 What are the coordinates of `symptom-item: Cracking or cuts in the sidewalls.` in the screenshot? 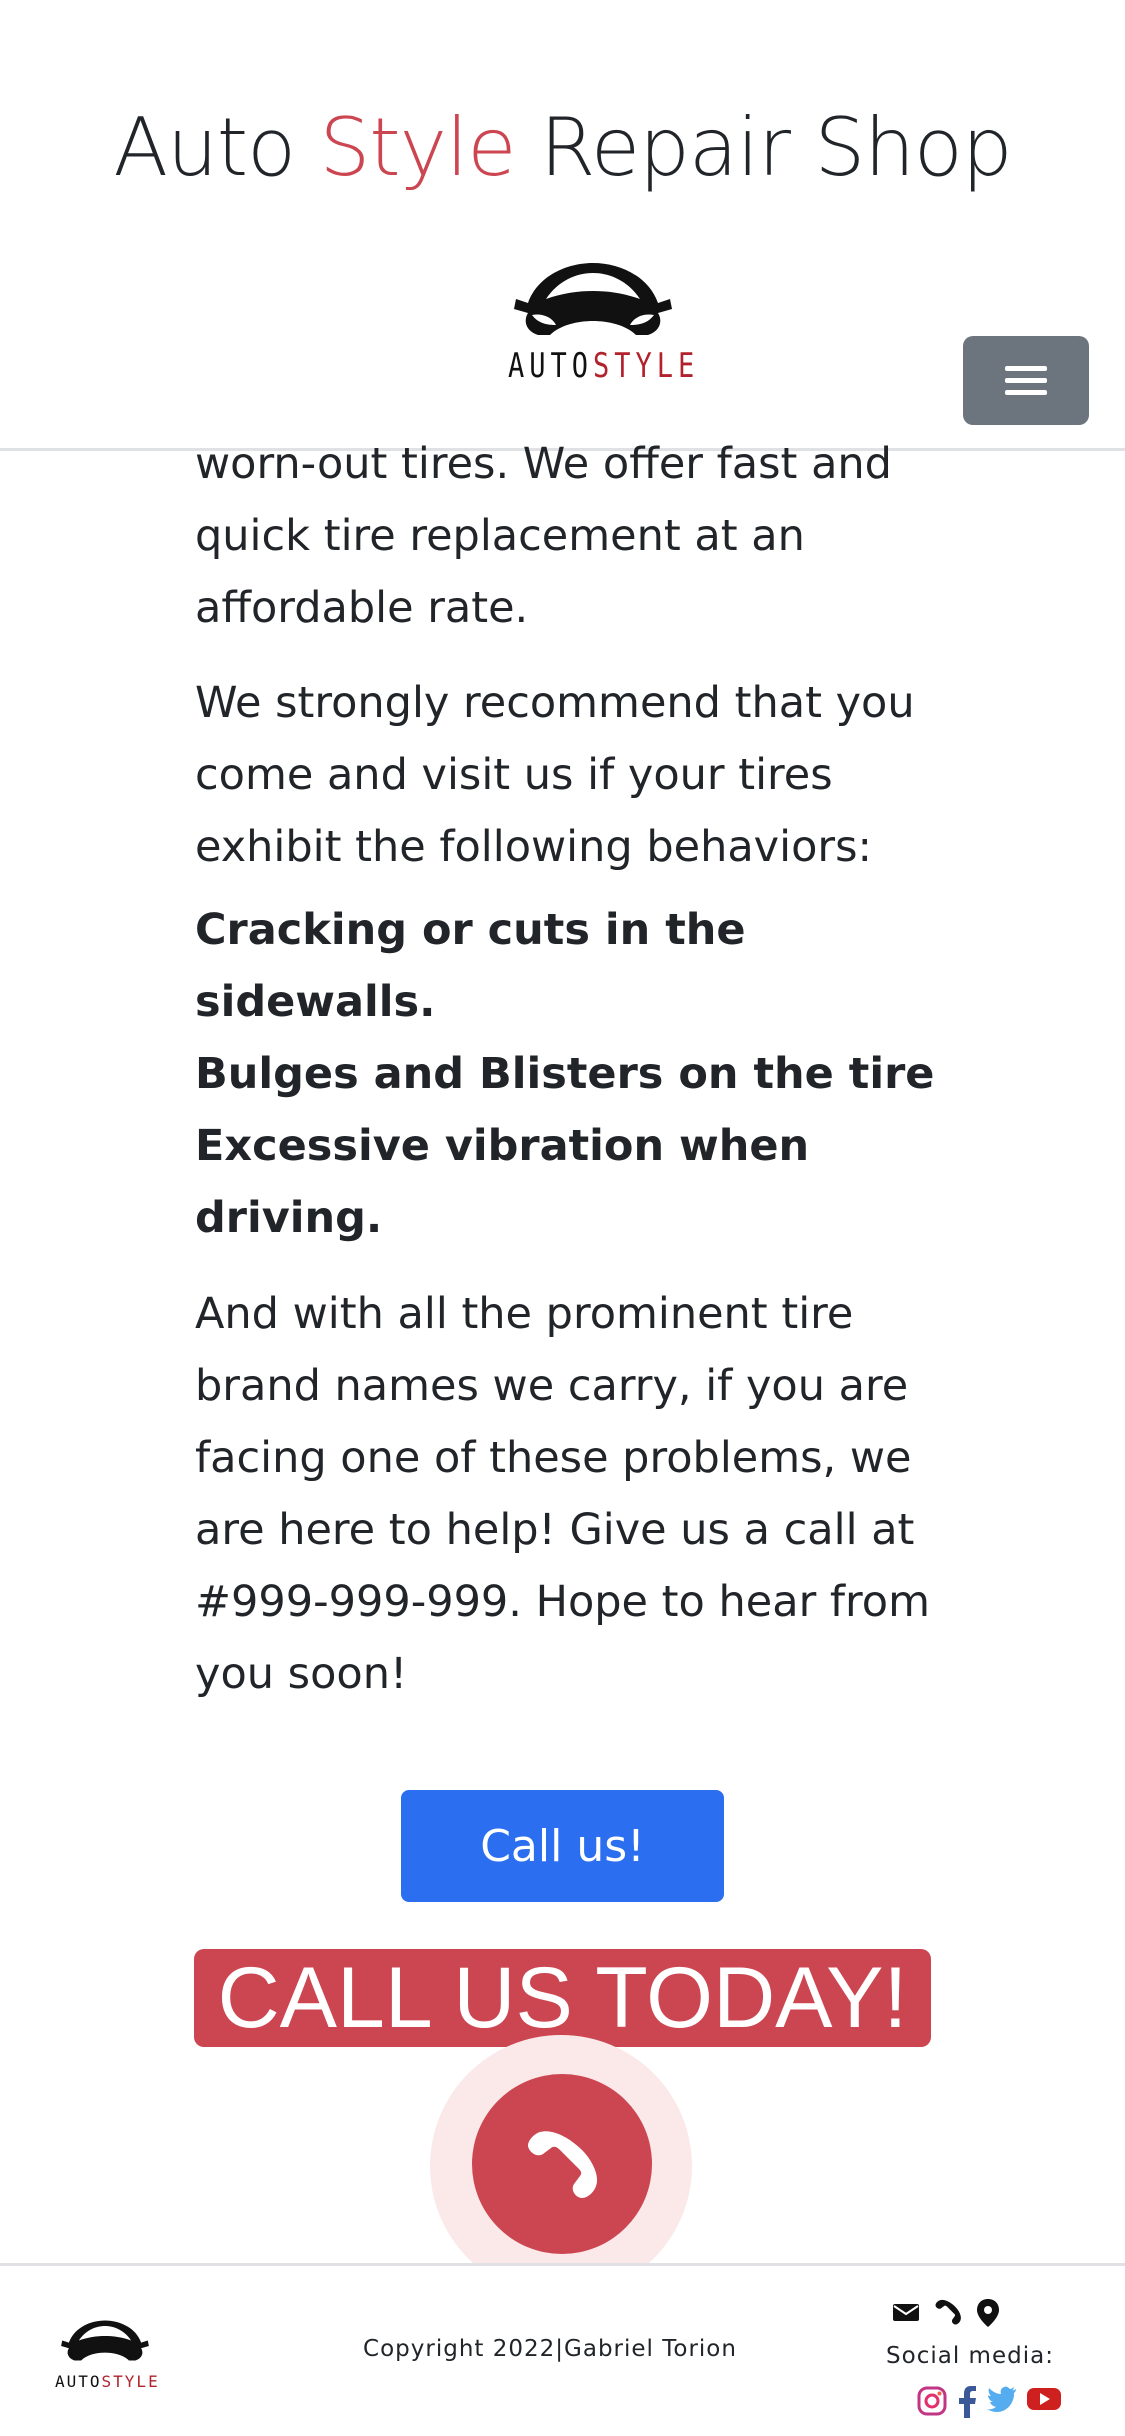 It's located at (470, 966).